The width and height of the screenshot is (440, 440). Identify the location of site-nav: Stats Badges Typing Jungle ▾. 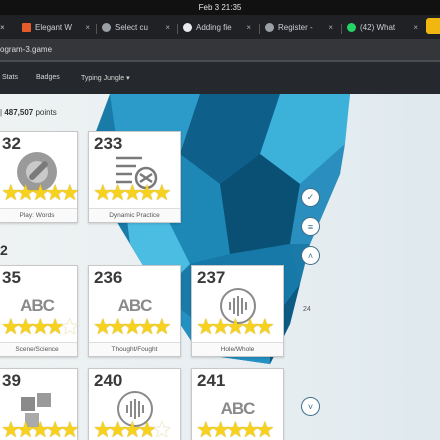
(220, 78).